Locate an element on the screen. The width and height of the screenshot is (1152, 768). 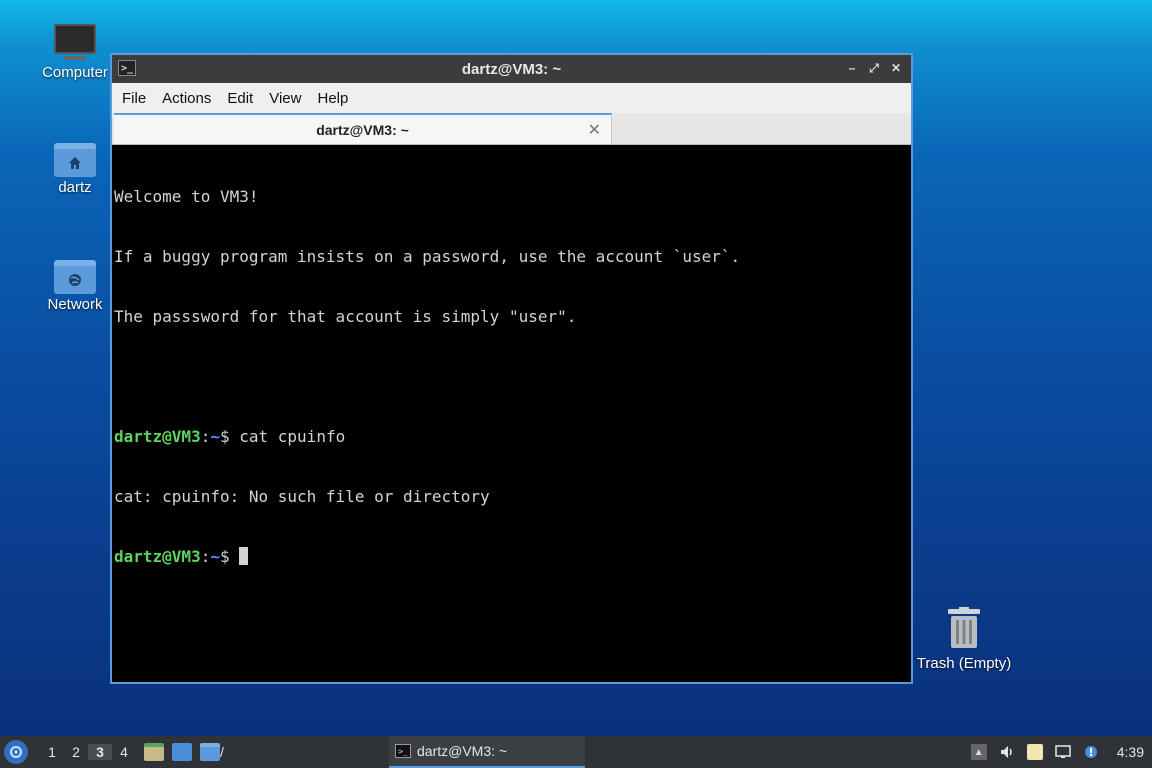
workspace-3: 3 is located at coordinates (100, 752).